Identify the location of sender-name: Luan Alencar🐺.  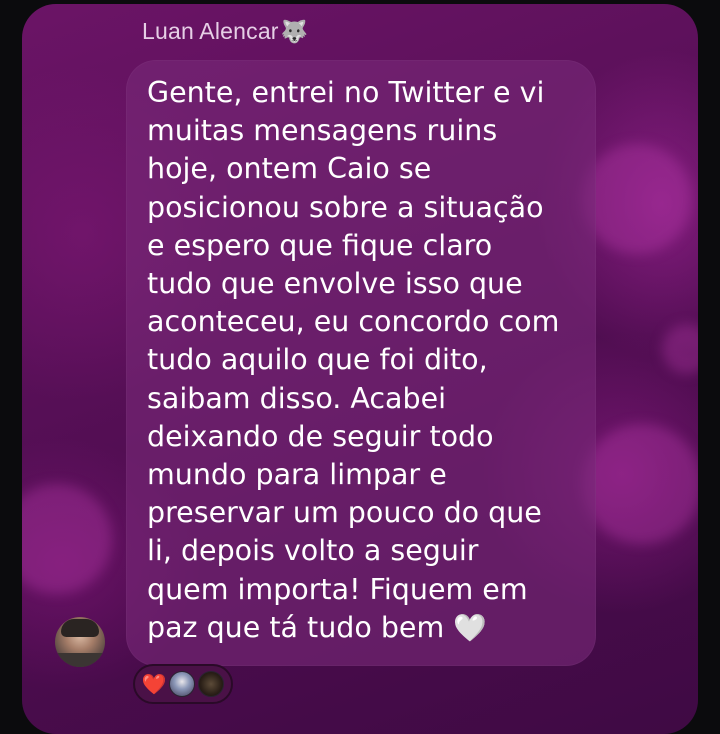
(225, 31).